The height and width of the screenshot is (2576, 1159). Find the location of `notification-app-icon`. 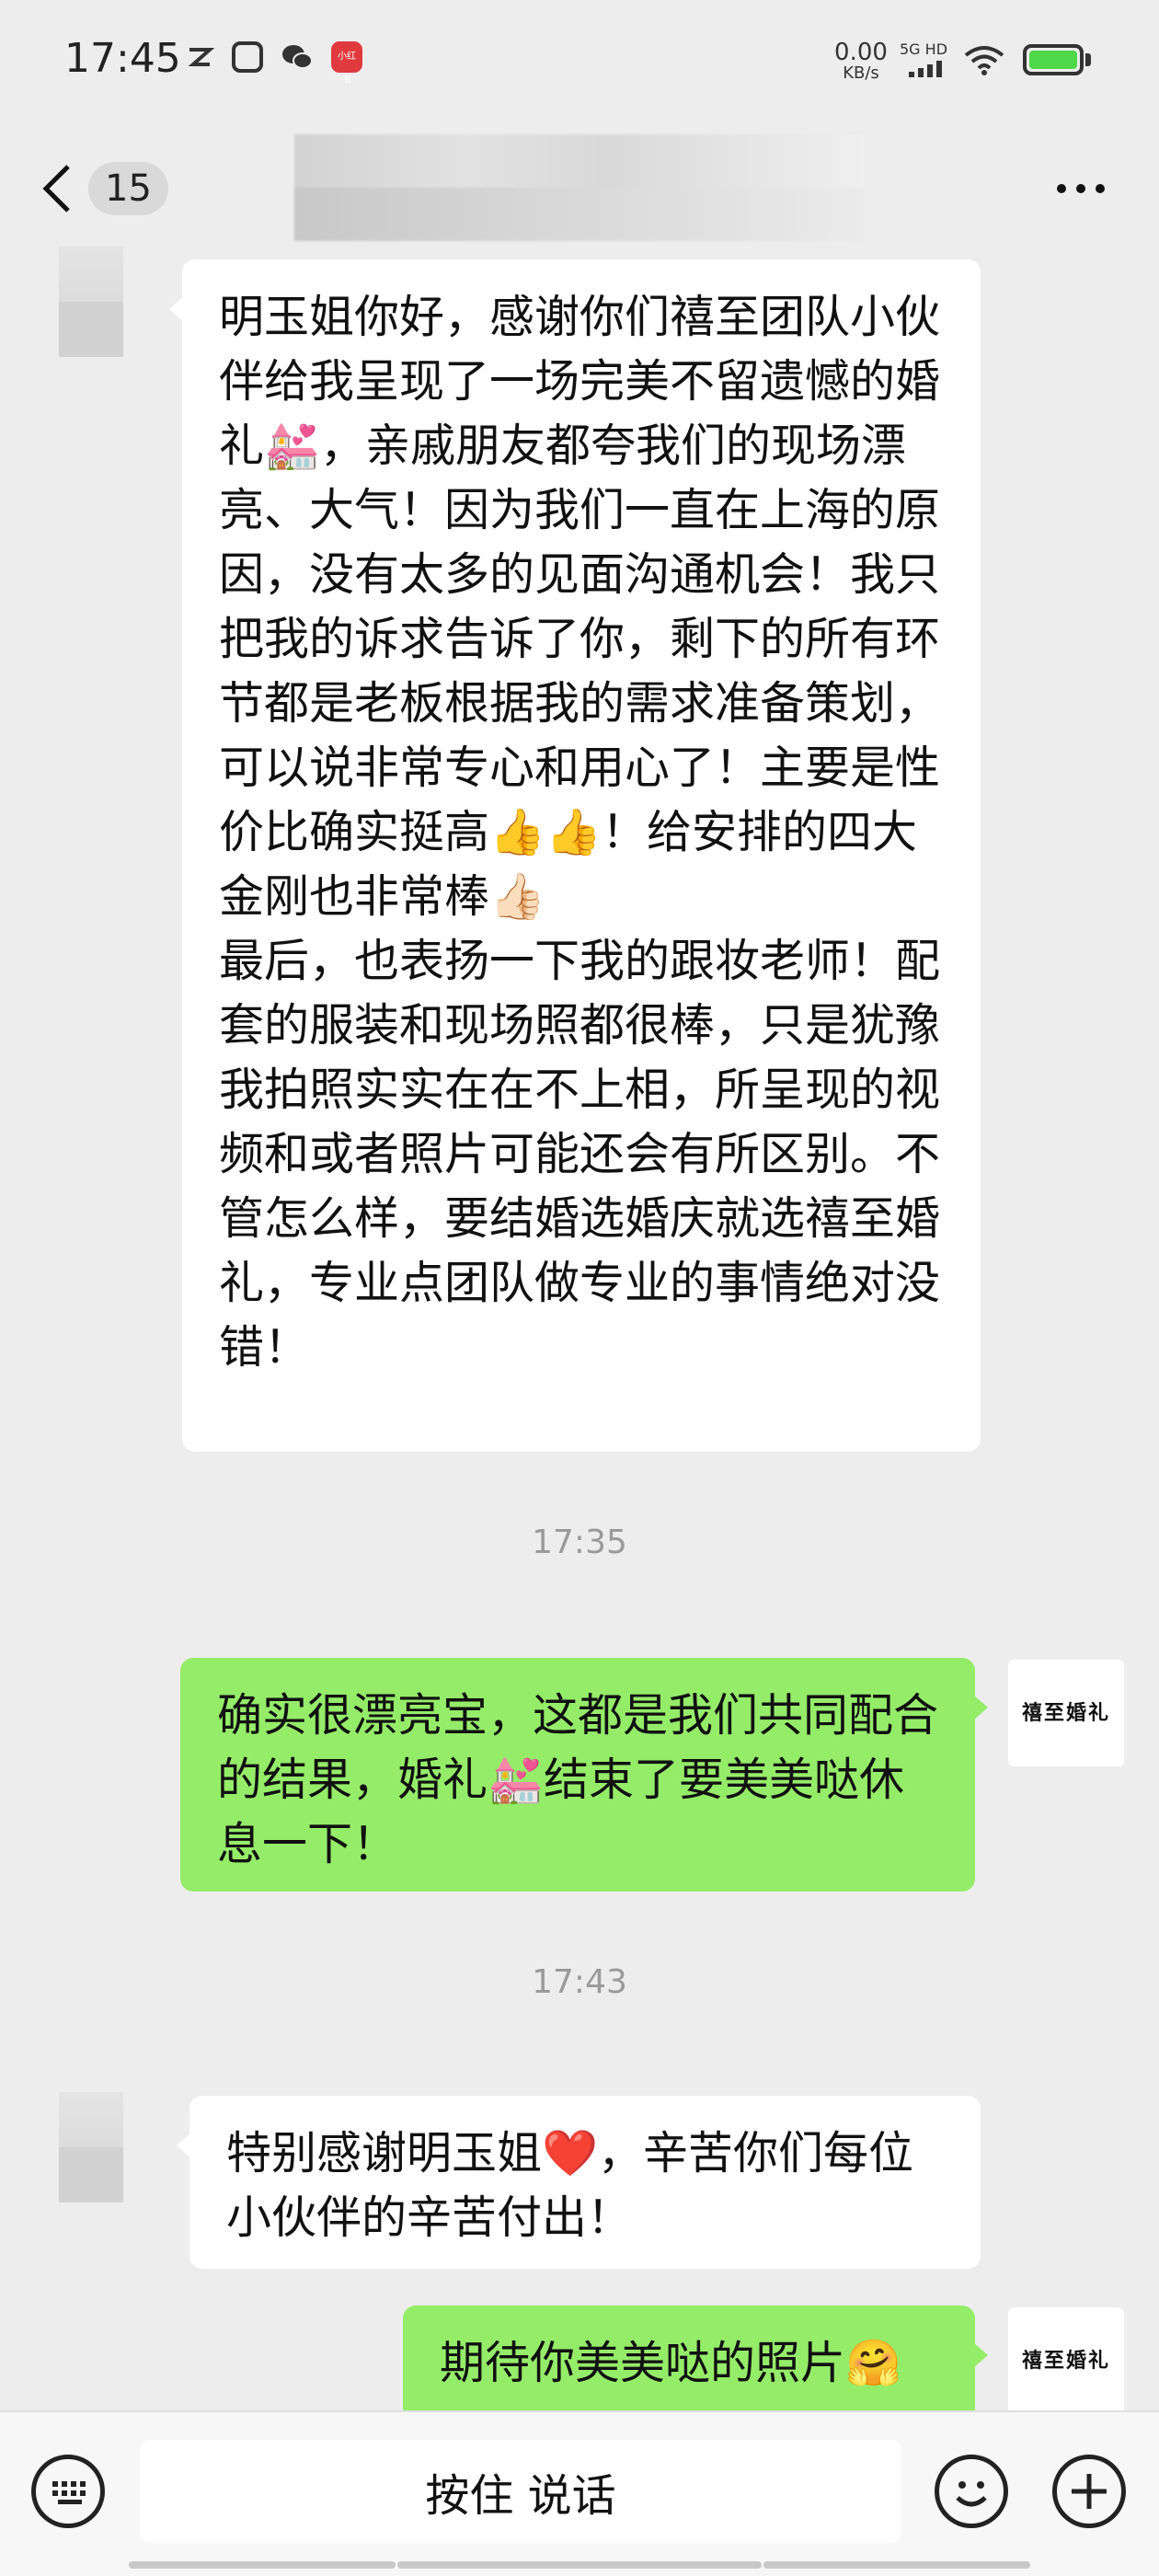

notification-app-icon is located at coordinates (247, 57).